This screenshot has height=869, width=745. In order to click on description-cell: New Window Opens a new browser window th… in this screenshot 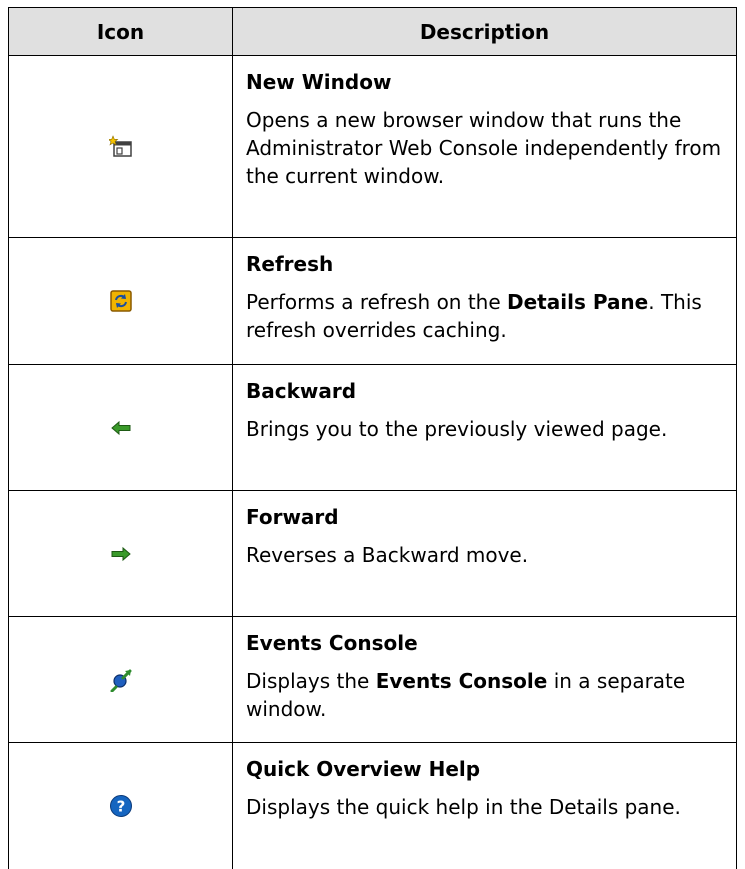, I will do `click(484, 146)`.